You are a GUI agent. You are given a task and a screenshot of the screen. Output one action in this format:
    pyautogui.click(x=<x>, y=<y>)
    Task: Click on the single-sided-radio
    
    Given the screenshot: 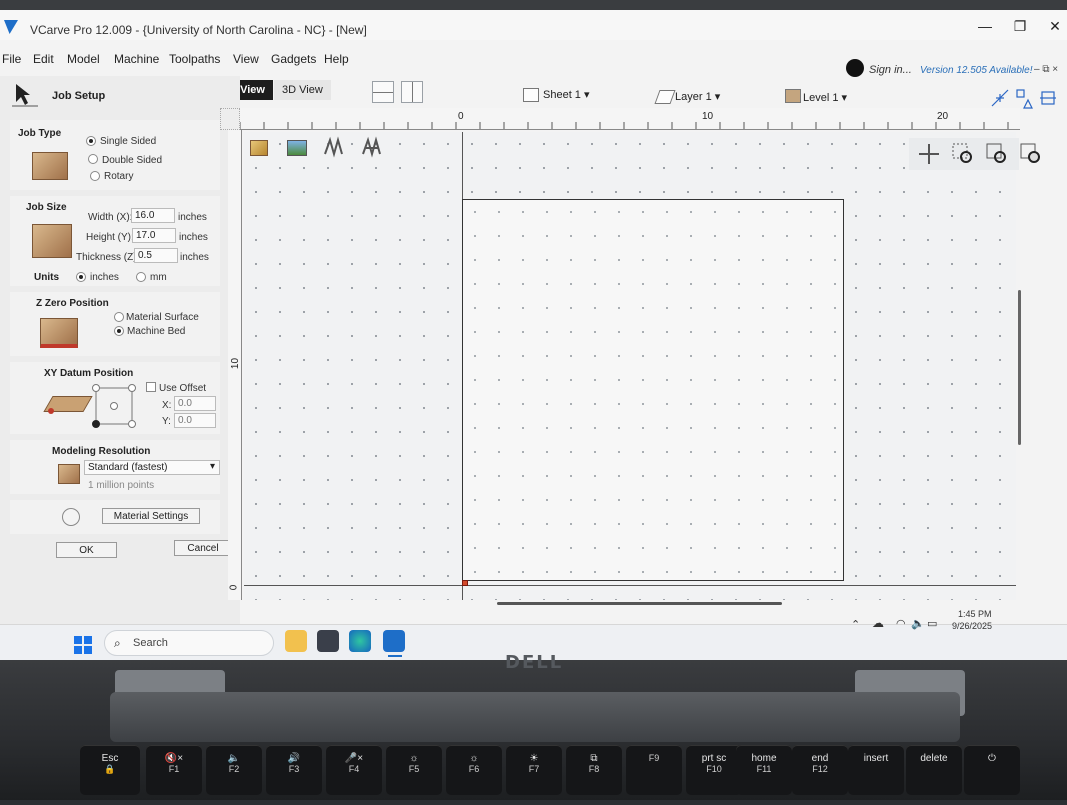 What is the action you would take?
    pyautogui.click(x=91, y=141)
    